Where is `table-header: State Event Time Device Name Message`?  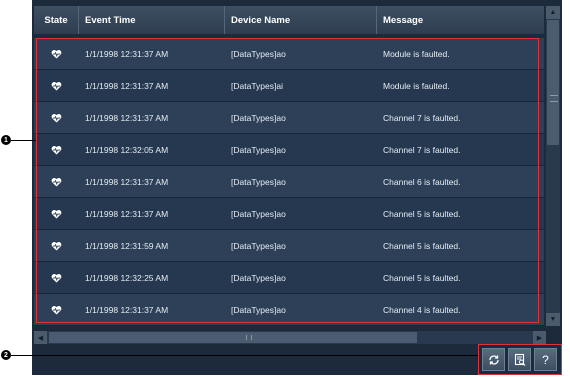
table-header: State Event Time Device Name Message is located at coordinates (289, 20).